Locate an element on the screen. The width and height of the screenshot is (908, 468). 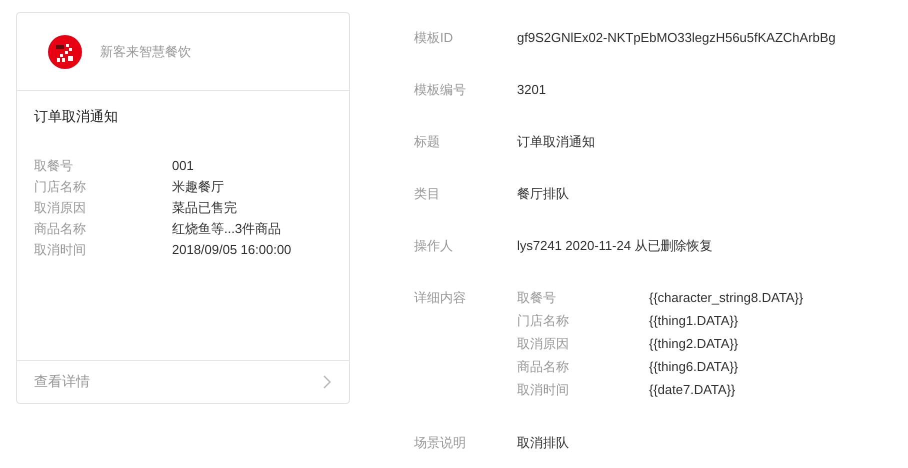
info-value: 餐厅排队 is located at coordinates (543, 194).